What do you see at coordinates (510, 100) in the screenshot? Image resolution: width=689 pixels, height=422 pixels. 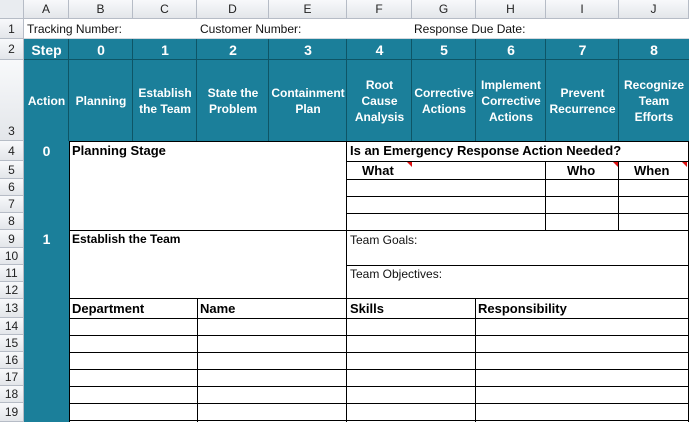 I see `step-6-label: Implement Corrective Actions` at bounding box center [510, 100].